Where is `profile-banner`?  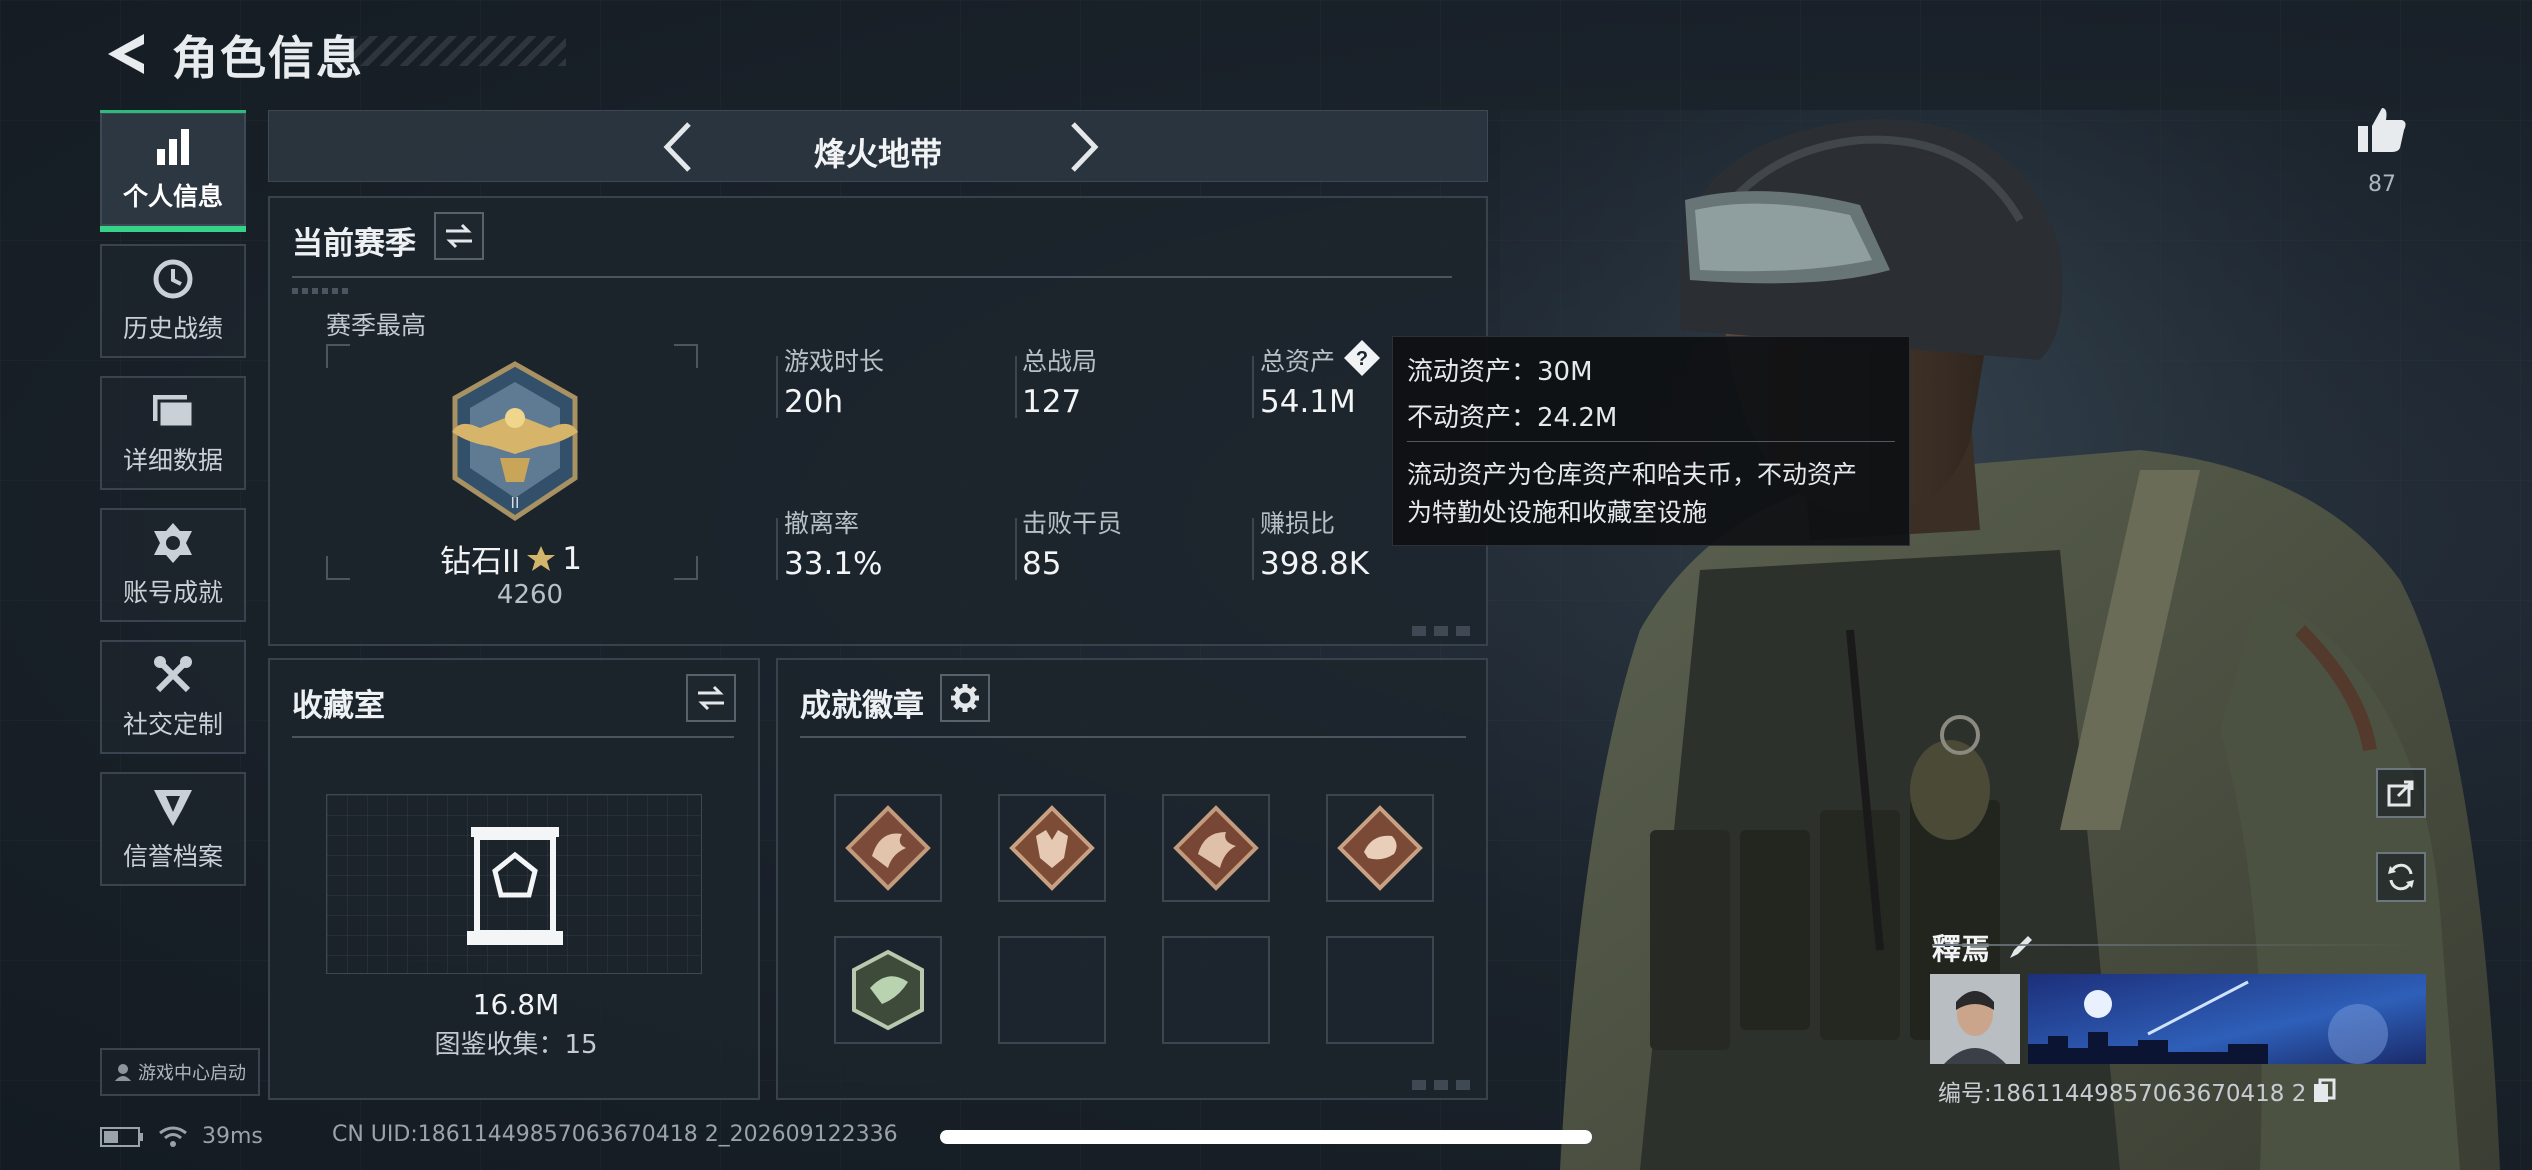
profile-banner is located at coordinates (2227, 1019).